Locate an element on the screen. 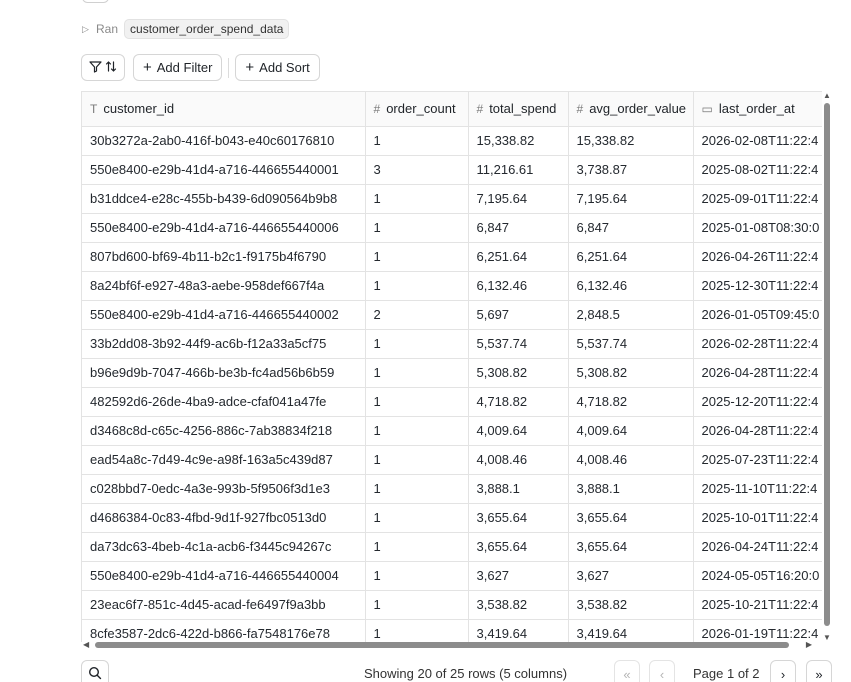  cell-customer-id: 30b3272a-2ab0-416f-b043-e40c60176810 is located at coordinates (224, 141).